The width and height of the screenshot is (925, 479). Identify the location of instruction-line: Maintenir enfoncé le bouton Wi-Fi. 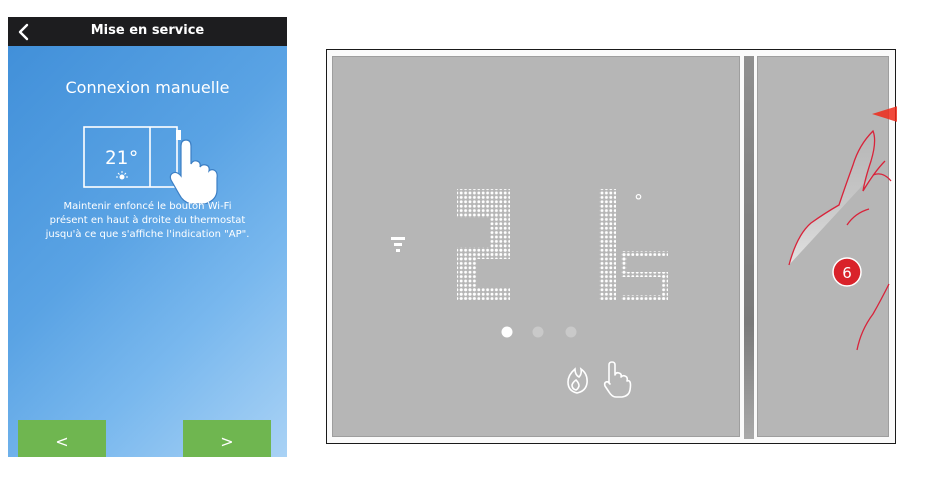
(147, 206).